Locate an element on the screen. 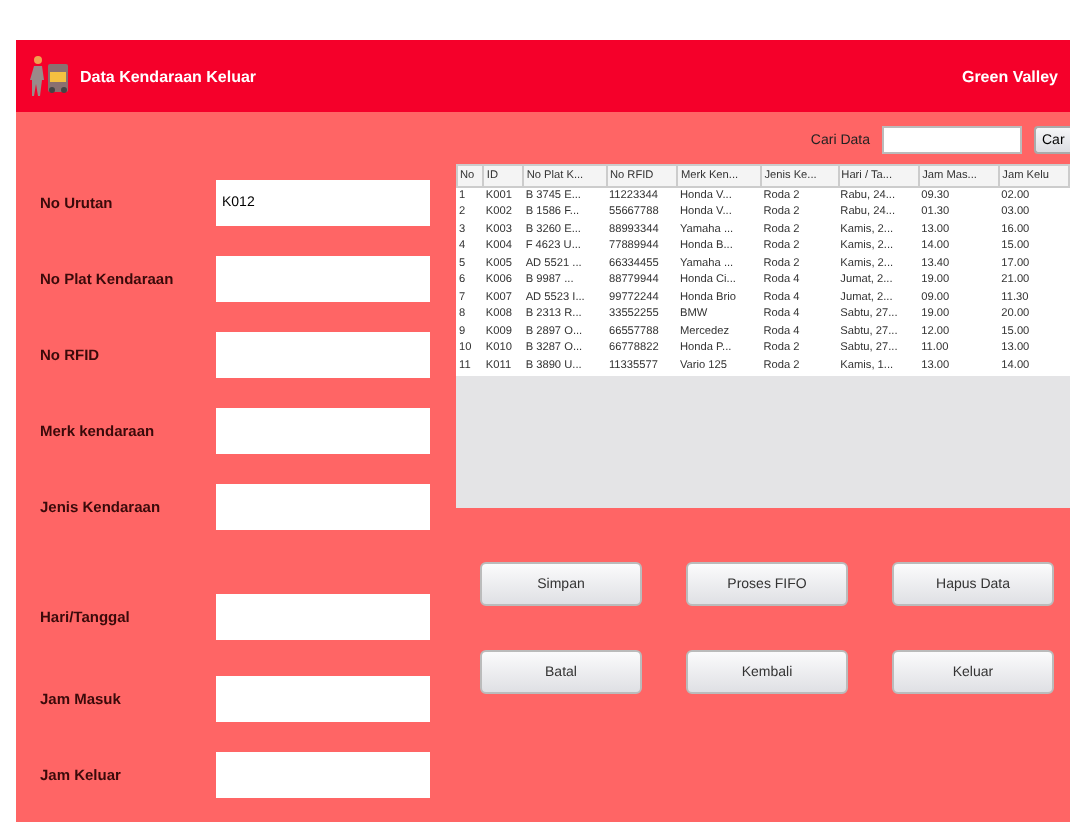  search-field is located at coordinates (952, 140).